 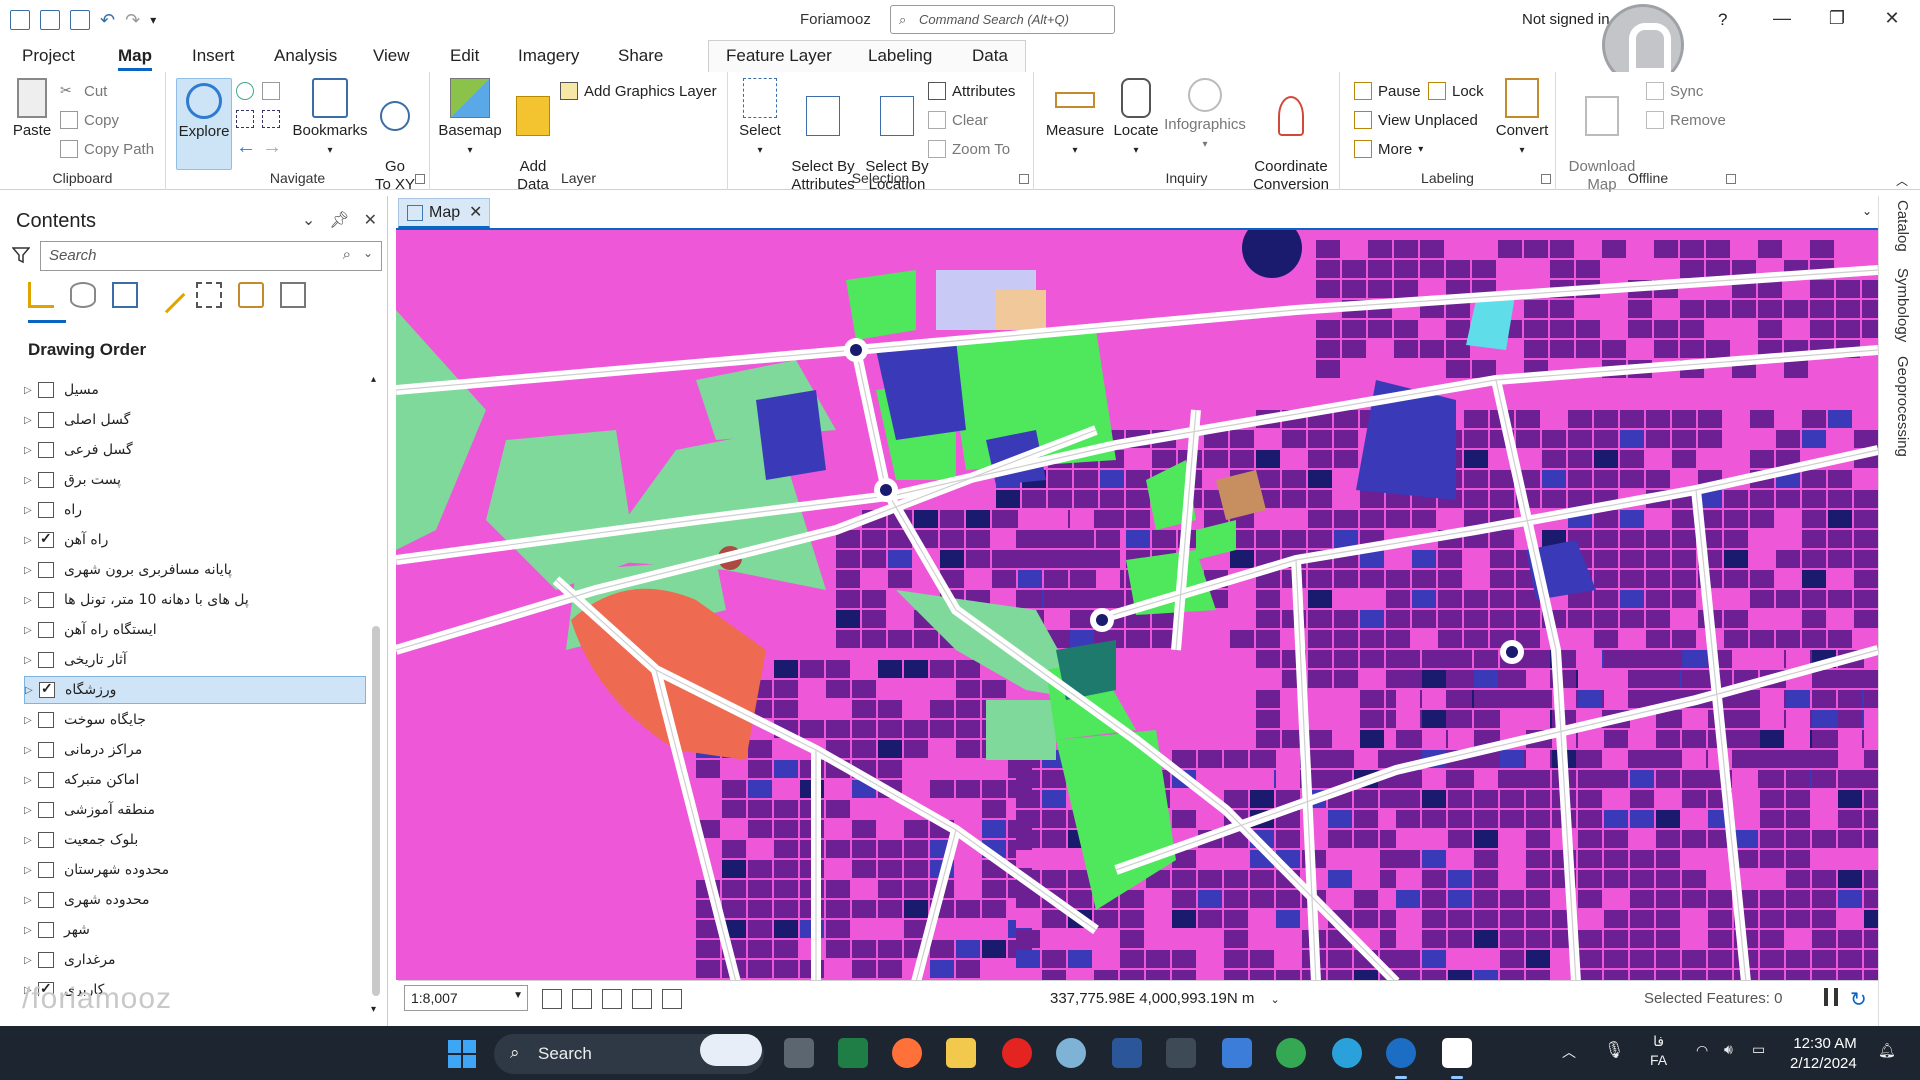 What do you see at coordinates (1837, 20) in the screenshot?
I see `restore-button: ❐` at bounding box center [1837, 20].